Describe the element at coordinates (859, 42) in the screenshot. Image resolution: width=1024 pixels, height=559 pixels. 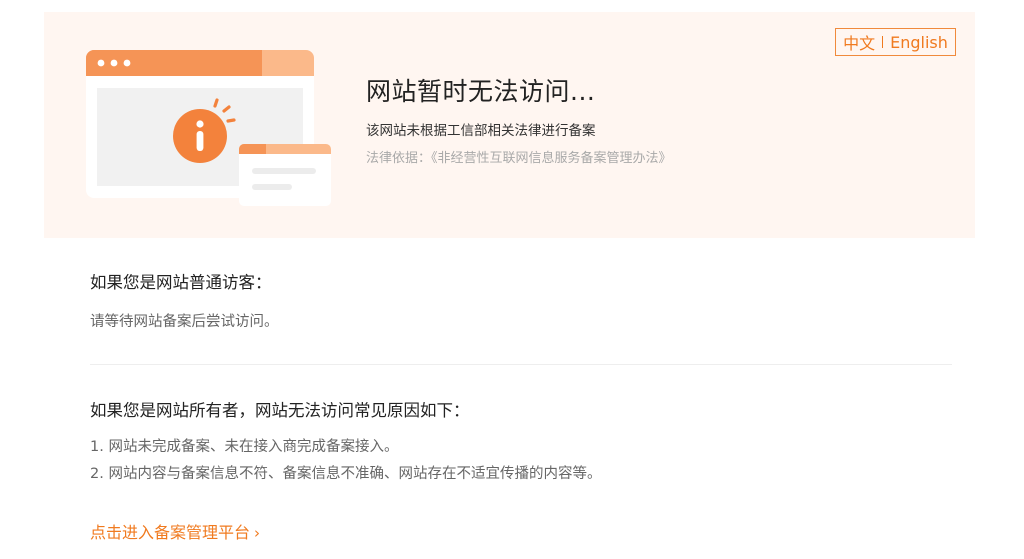
I see `lang-zh-button: 中文` at that location.